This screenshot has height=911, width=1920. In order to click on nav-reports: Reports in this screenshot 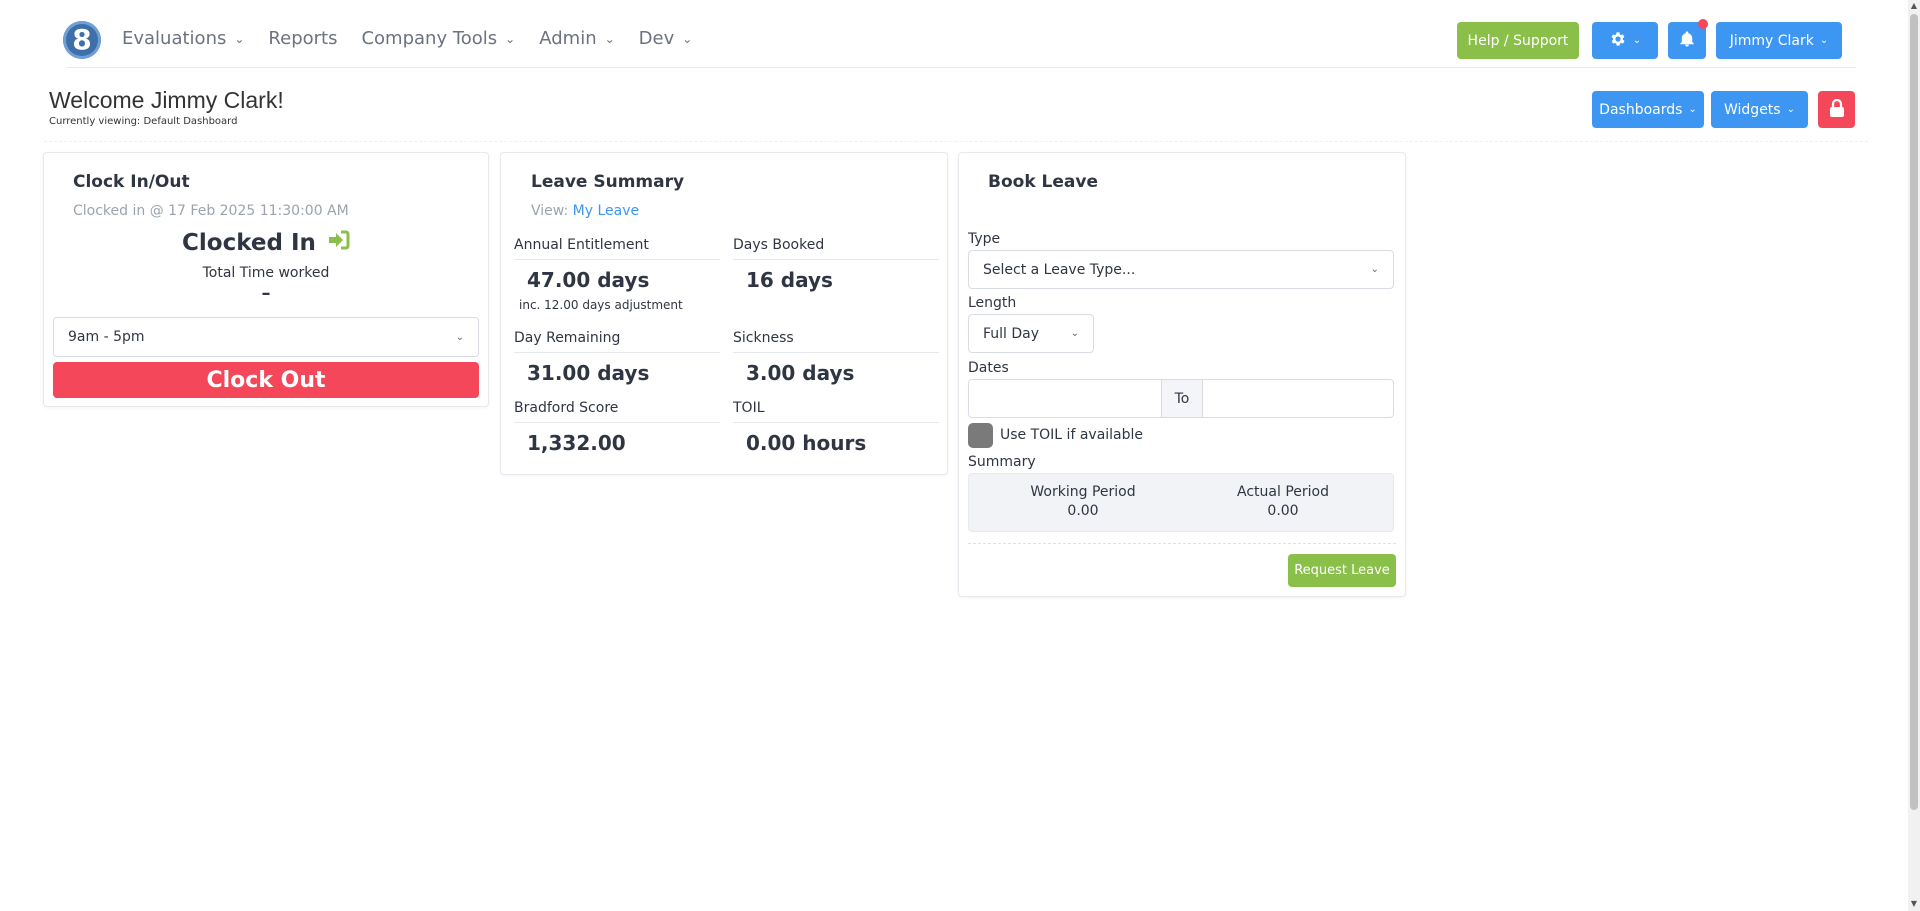, I will do `click(302, 38)`.